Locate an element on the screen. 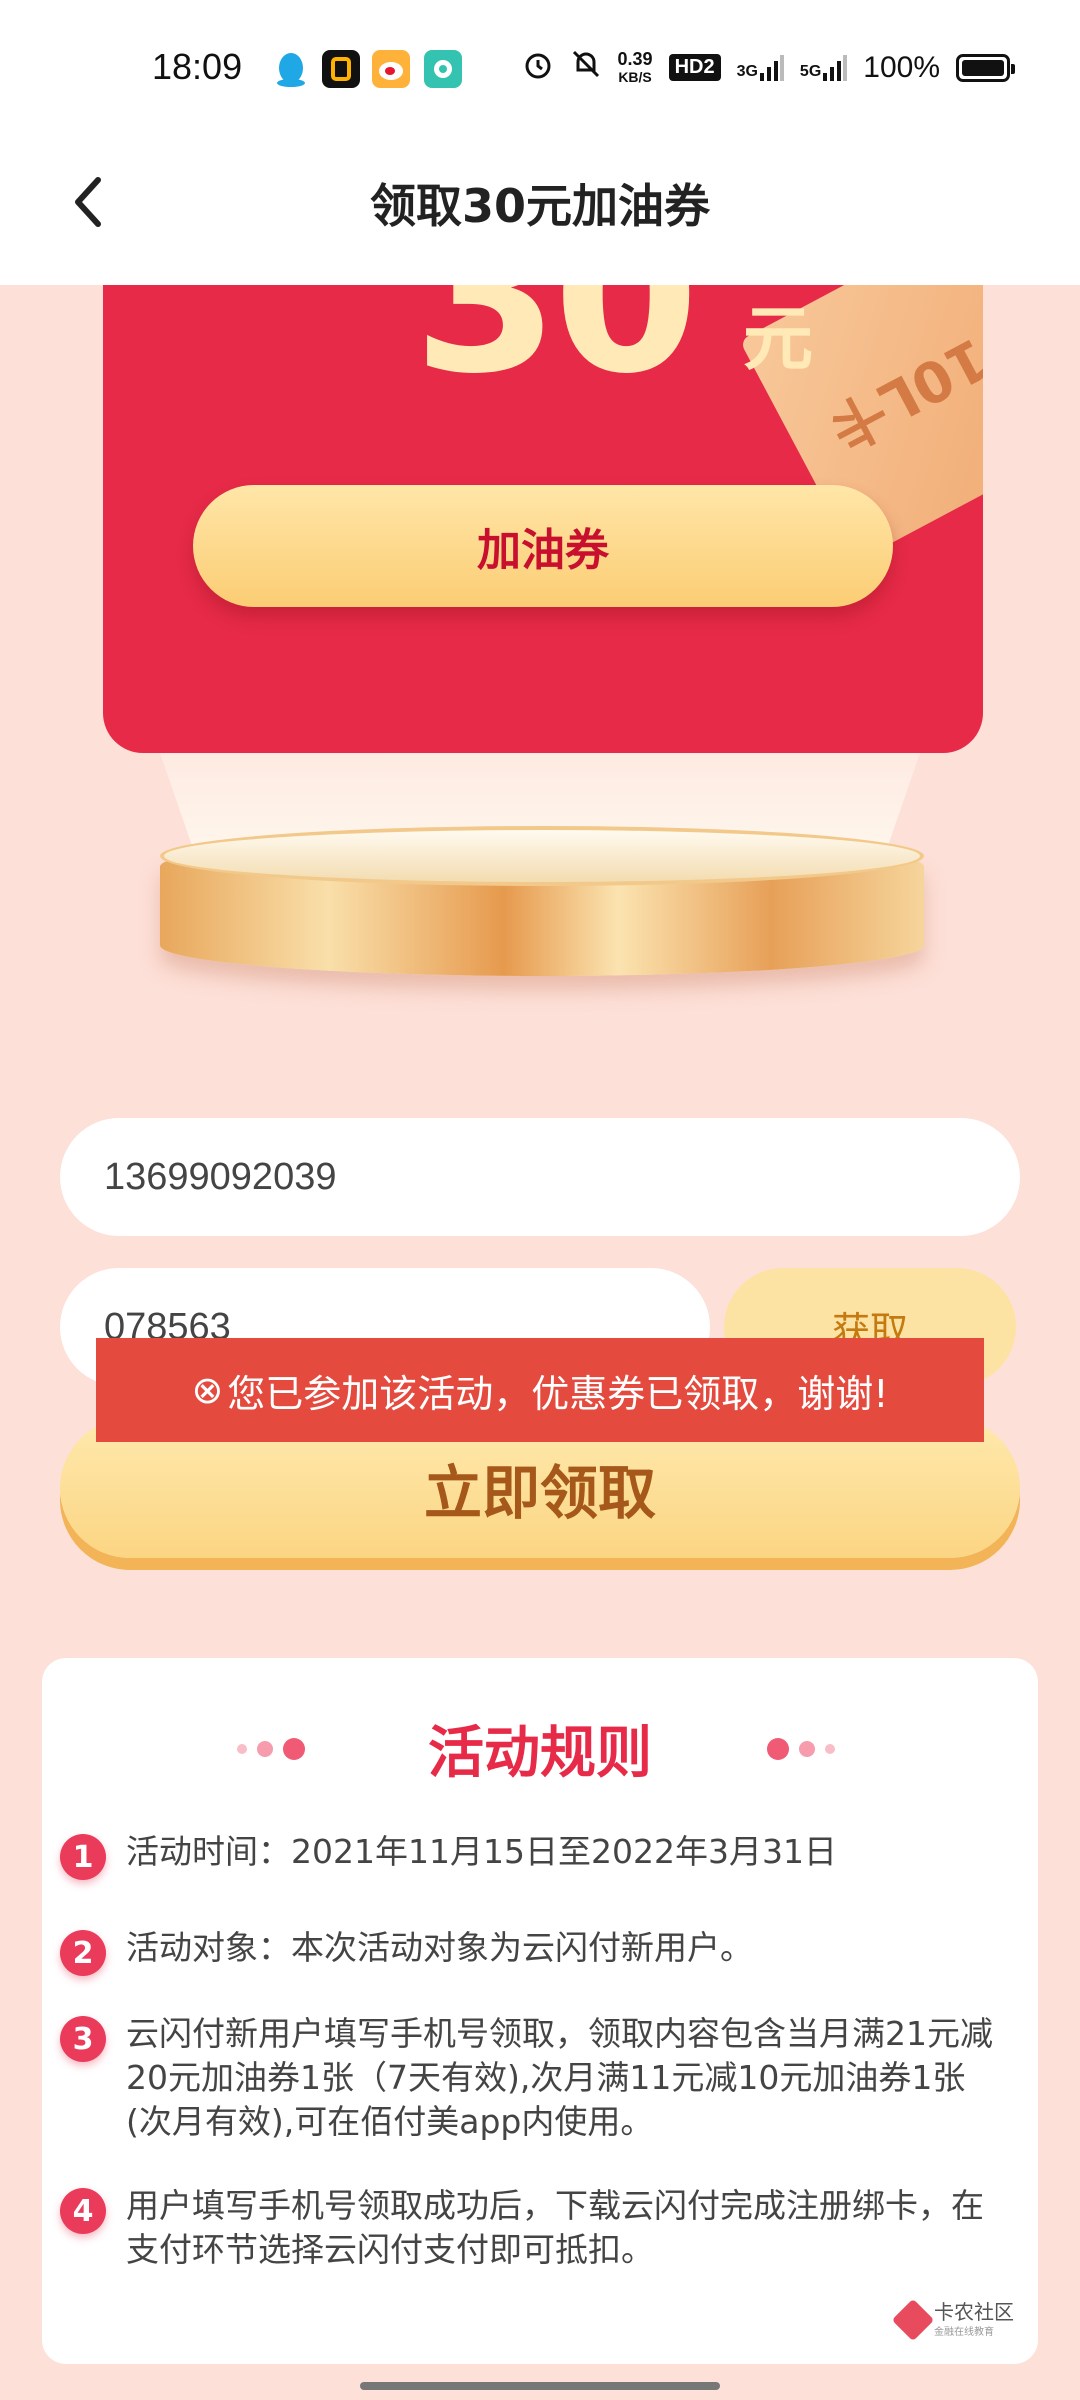 The width and height of the screenshot is (1080, 2400). rule-number-badge: 3 is located at coordinates (83, 2039).